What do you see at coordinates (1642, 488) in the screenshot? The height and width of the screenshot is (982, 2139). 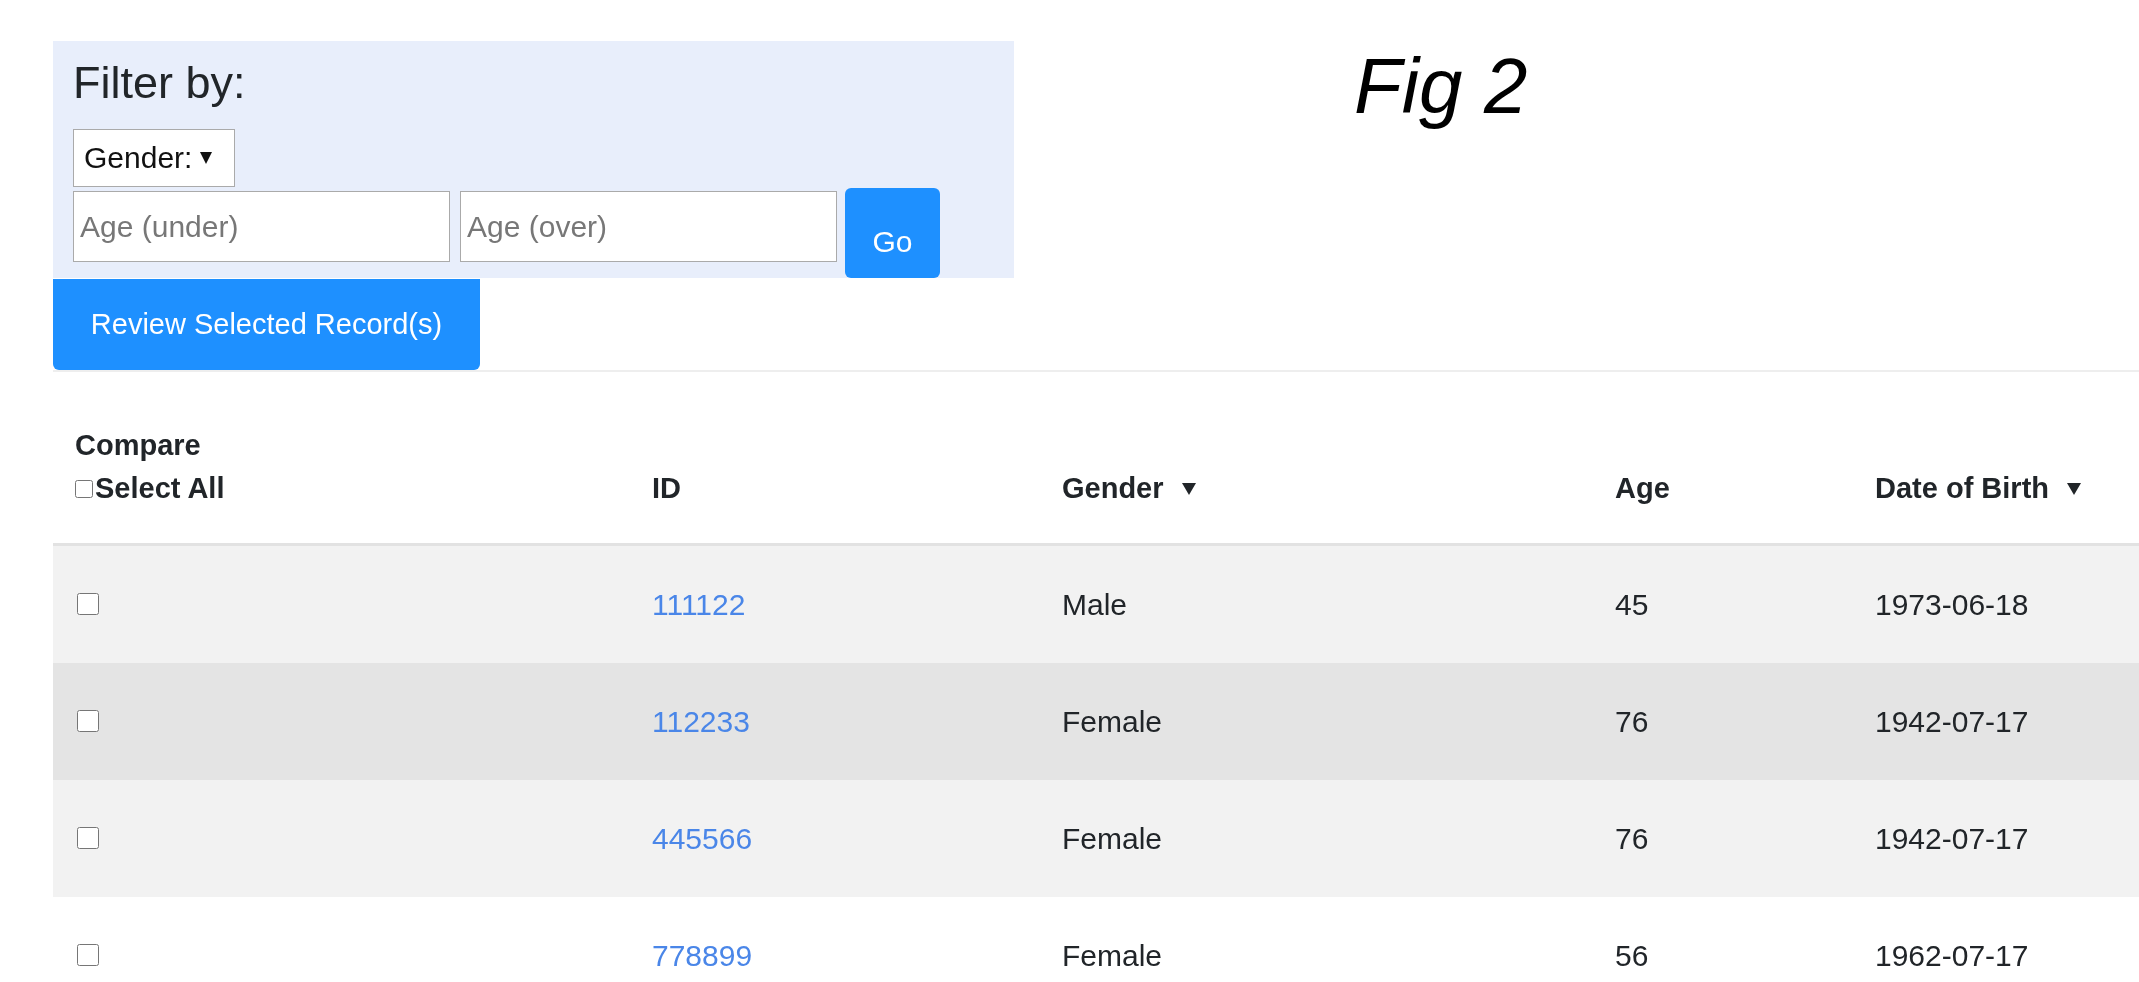 I see `column-header: Age` at bounding box center [1642, 488].